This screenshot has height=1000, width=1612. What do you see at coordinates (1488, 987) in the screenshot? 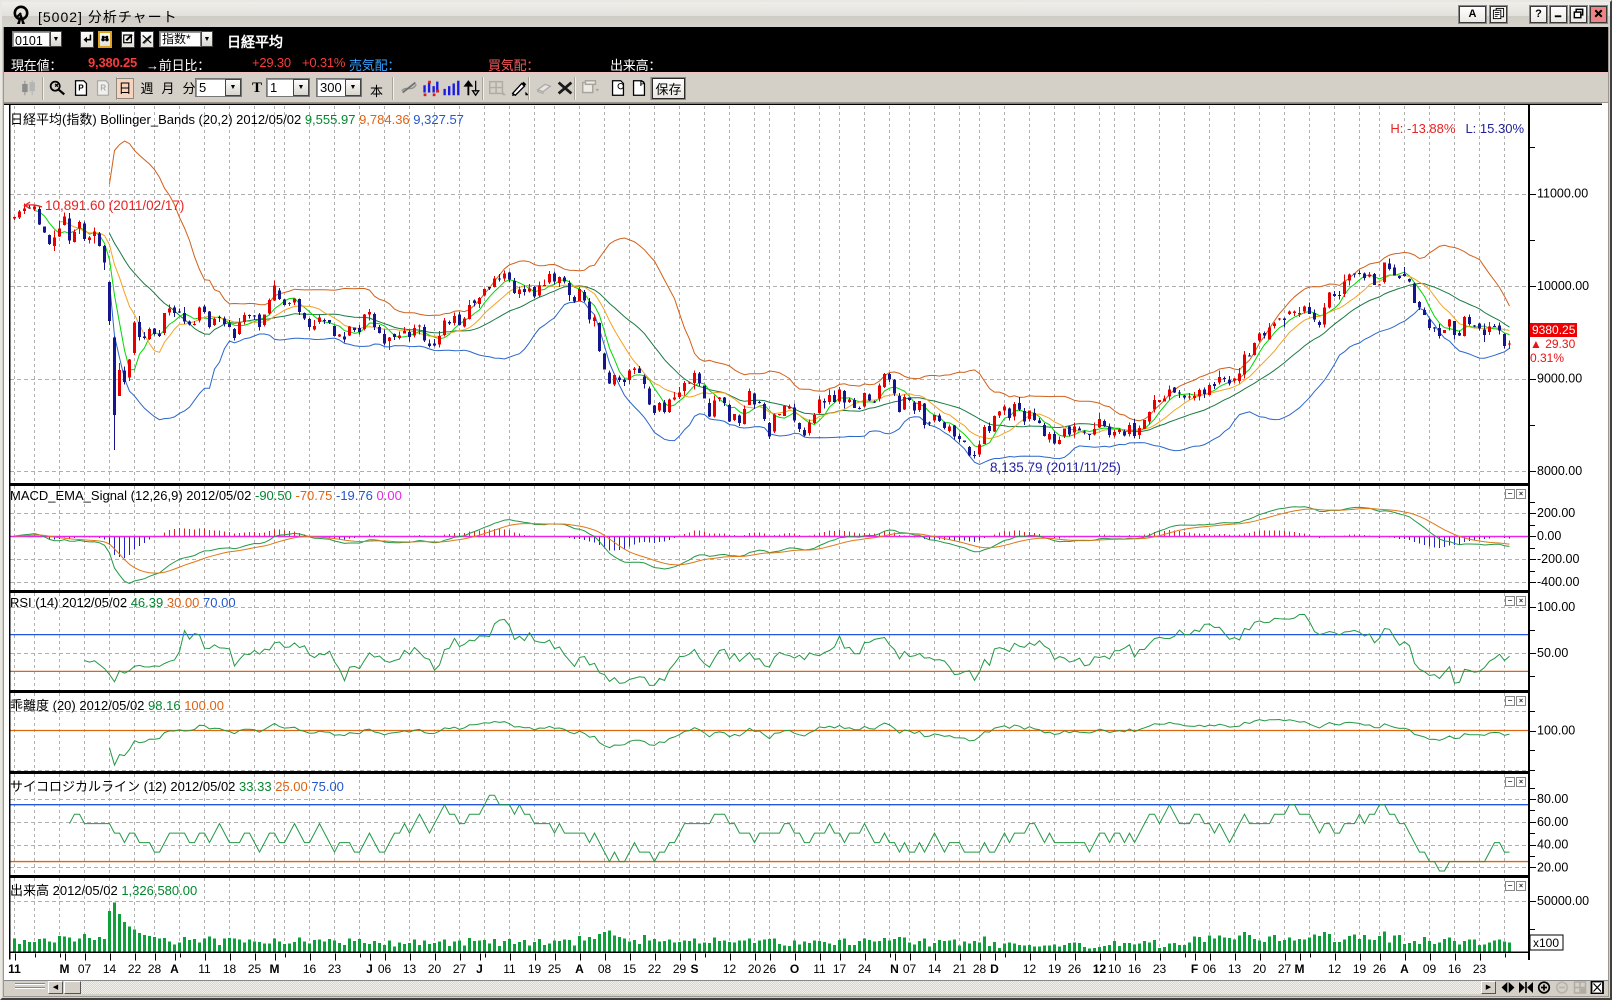
I see `scroll-right-button: ▶` at bounding box center [1488, 987].